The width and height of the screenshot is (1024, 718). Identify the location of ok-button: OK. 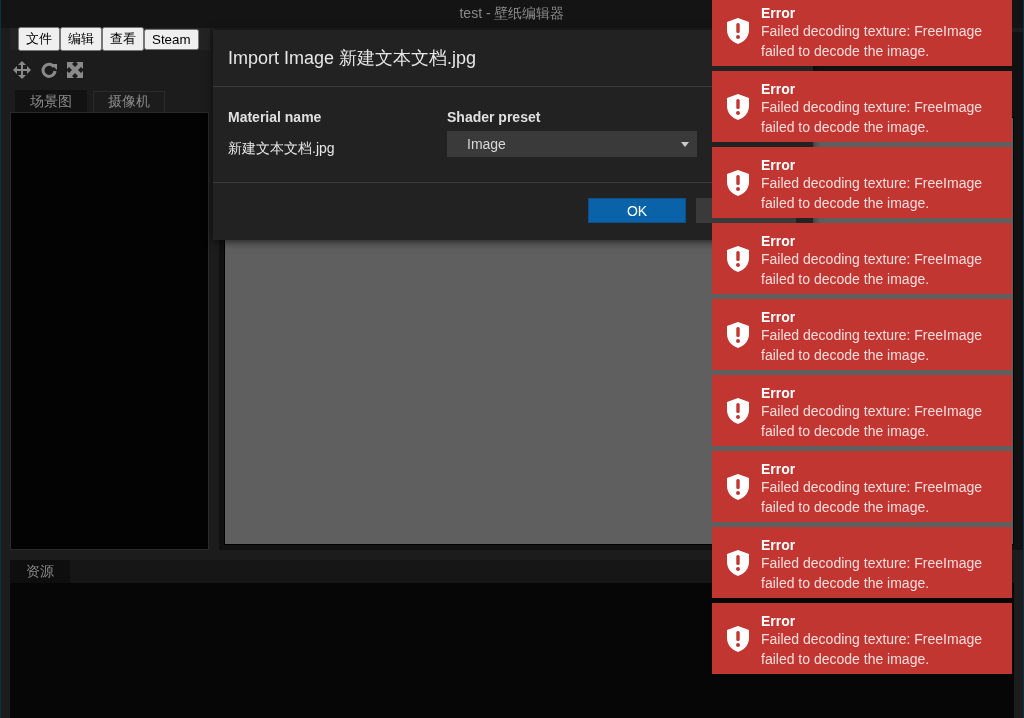
(637, 210).